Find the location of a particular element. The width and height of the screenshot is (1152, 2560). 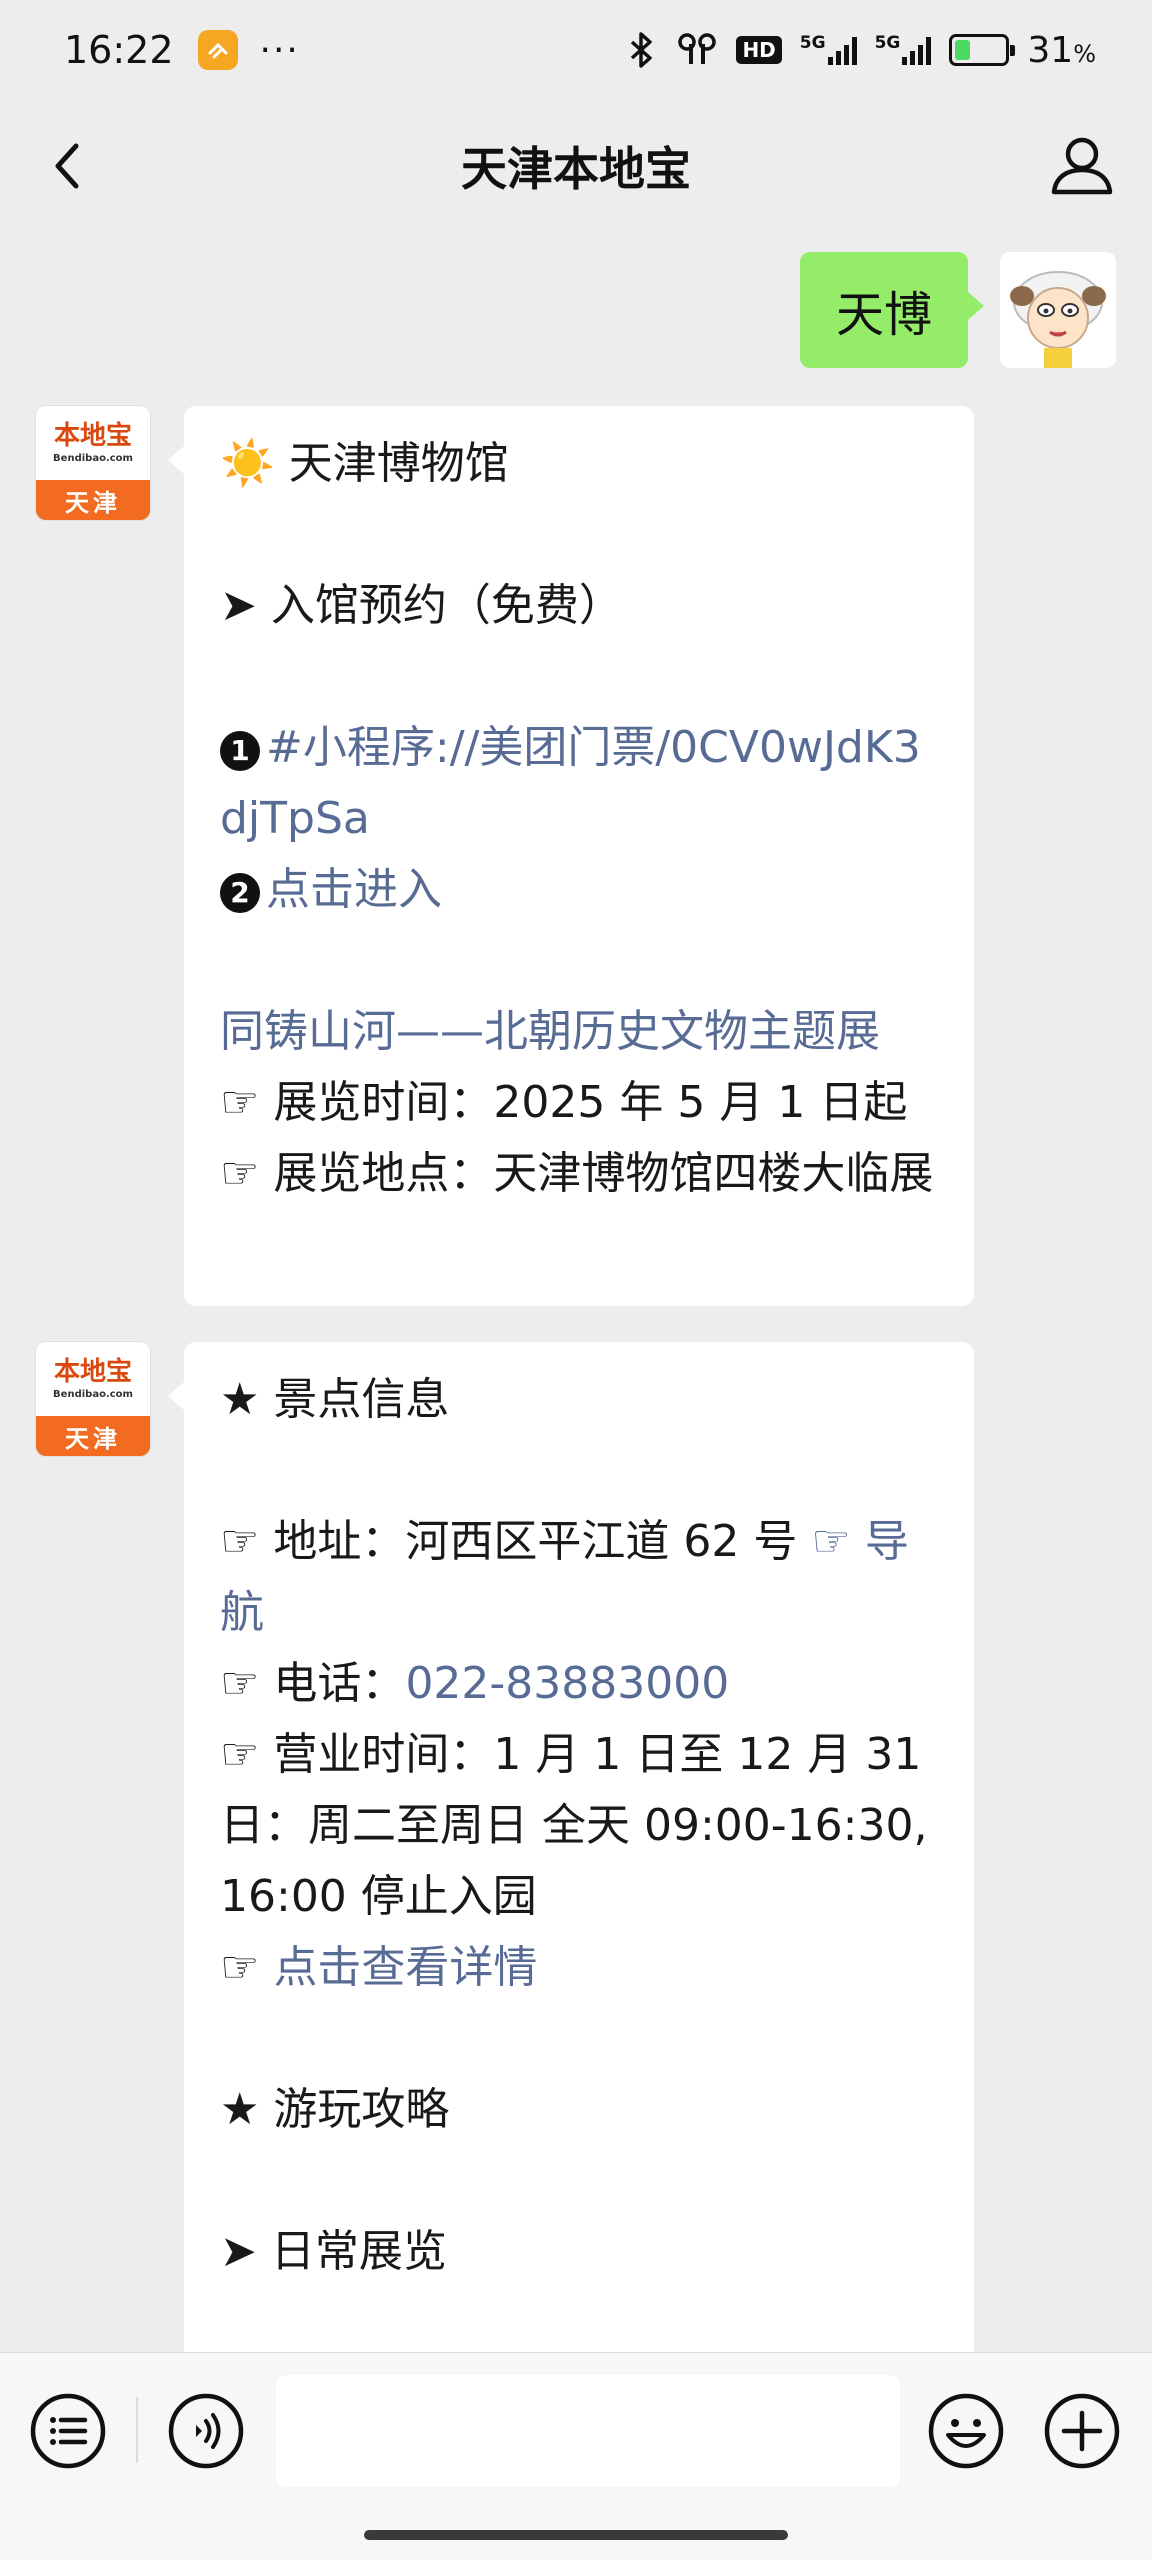

mini-program-link: #小程序://美团门票/0CV0wJdK3djTpSa is located at coordinates (570, 783).